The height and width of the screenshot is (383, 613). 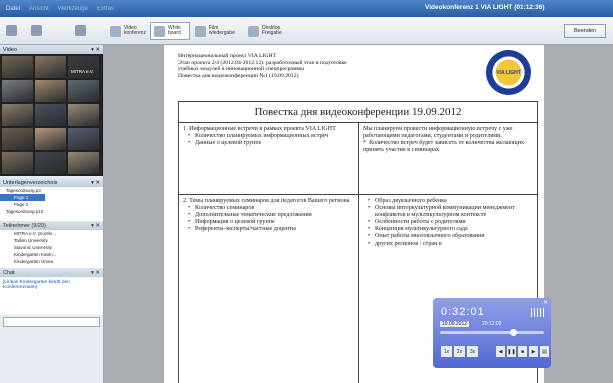 What do you see at coordinates (508, 72) in the screenshot?
I see `via-light-logo: VIA LIGHT` at bounding box center [508, 72].